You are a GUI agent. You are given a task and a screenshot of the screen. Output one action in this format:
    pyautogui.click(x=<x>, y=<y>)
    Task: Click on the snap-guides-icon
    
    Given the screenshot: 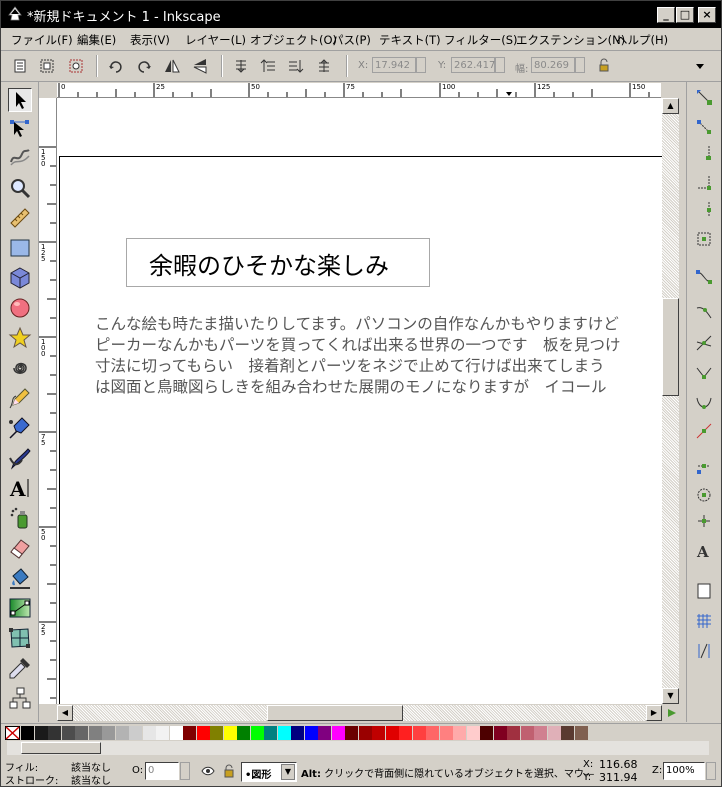 What is the action you would take?
    pyautogui.click(x=704, y=651)
    